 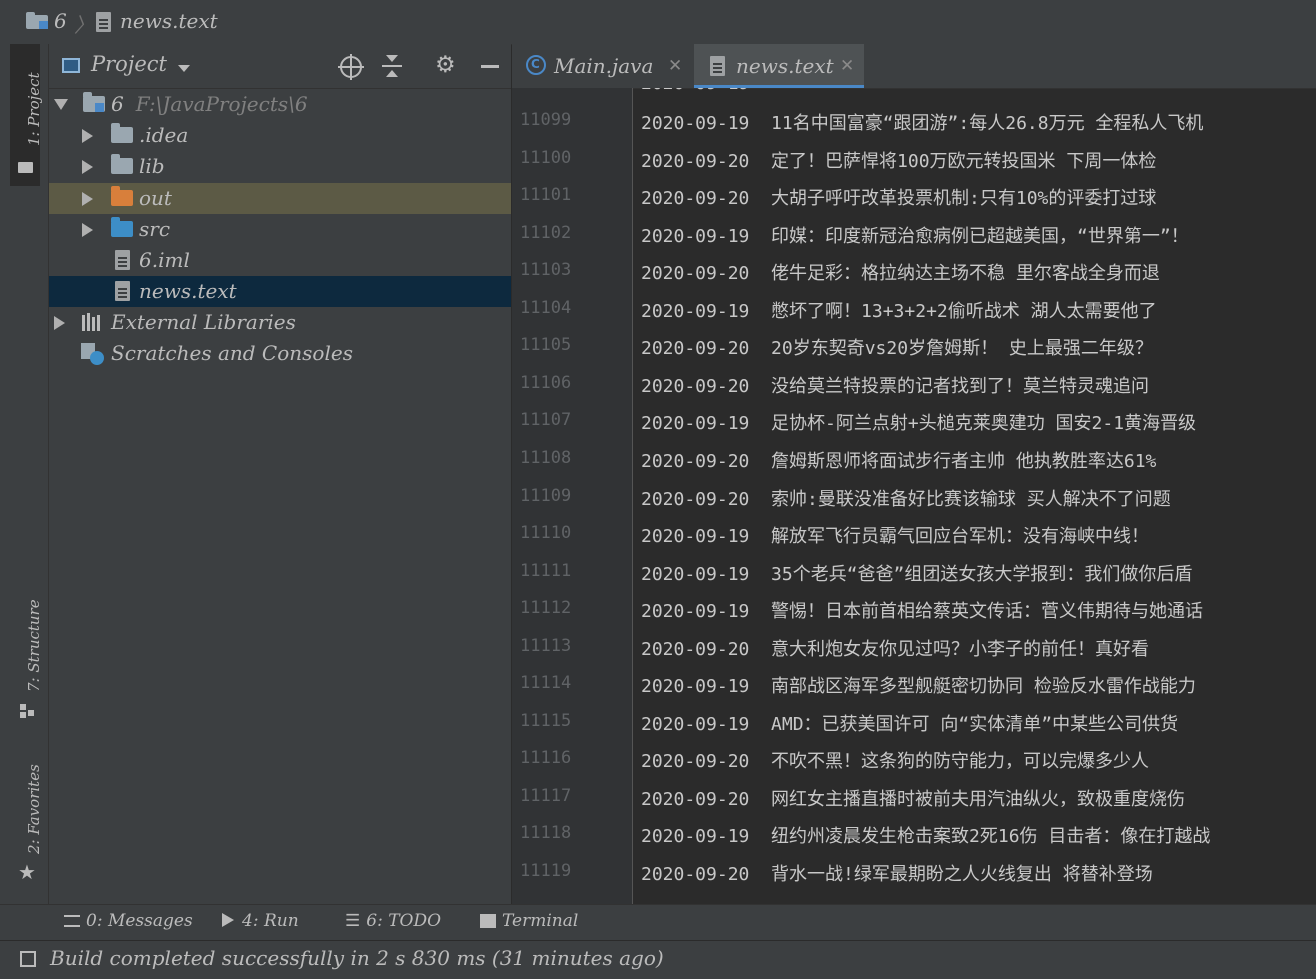 I want to click on tree-node-file: news.text, so click(x=280, y=291).